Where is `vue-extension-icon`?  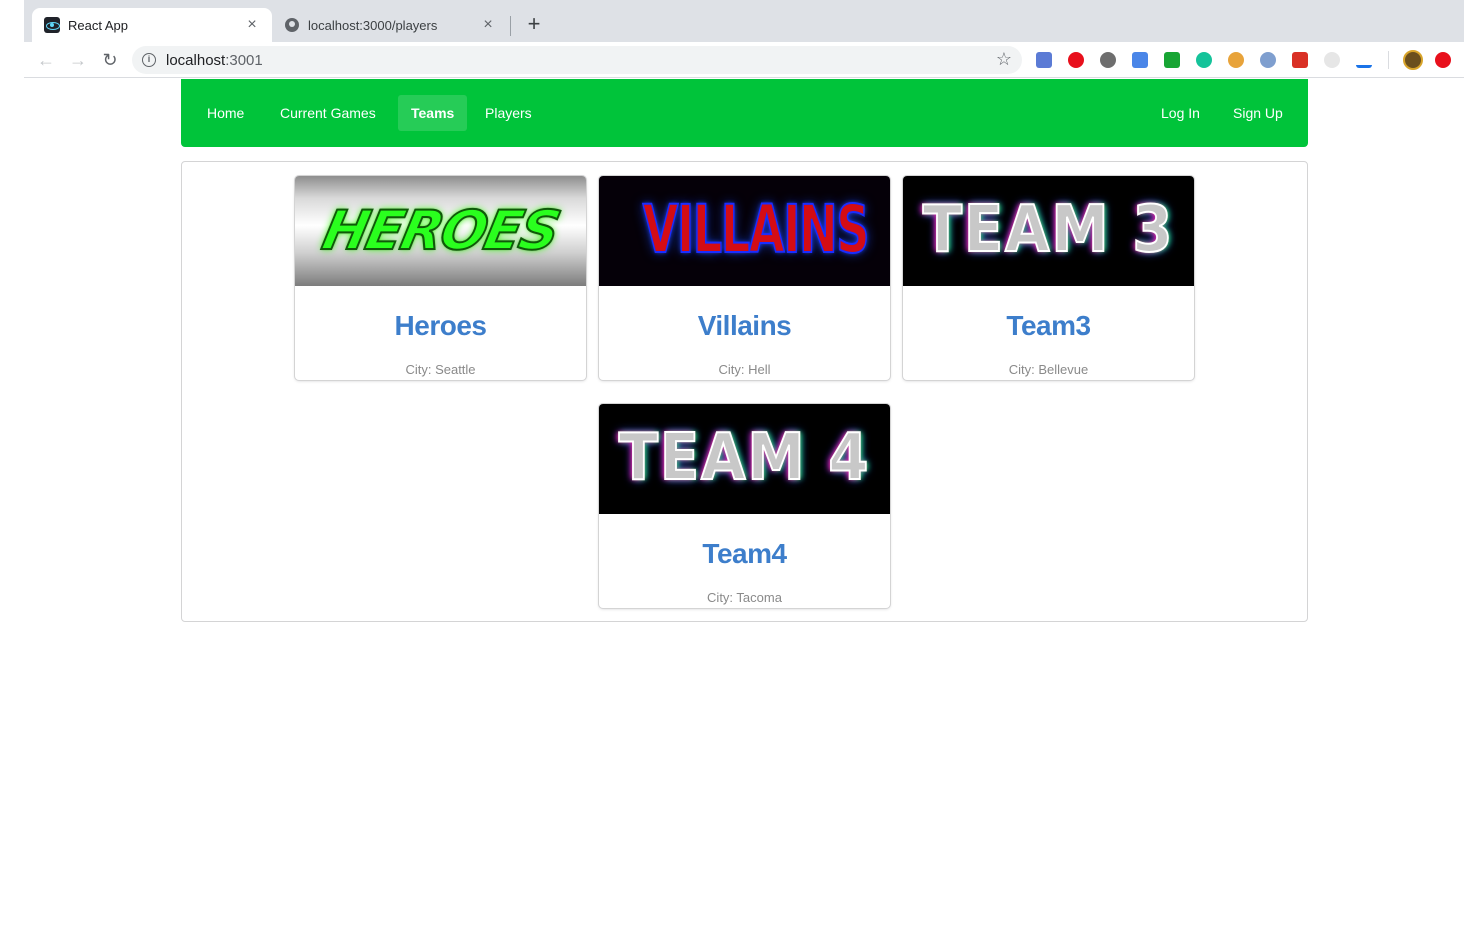 vue-extension-icon is located at coordinates (1364, 60).